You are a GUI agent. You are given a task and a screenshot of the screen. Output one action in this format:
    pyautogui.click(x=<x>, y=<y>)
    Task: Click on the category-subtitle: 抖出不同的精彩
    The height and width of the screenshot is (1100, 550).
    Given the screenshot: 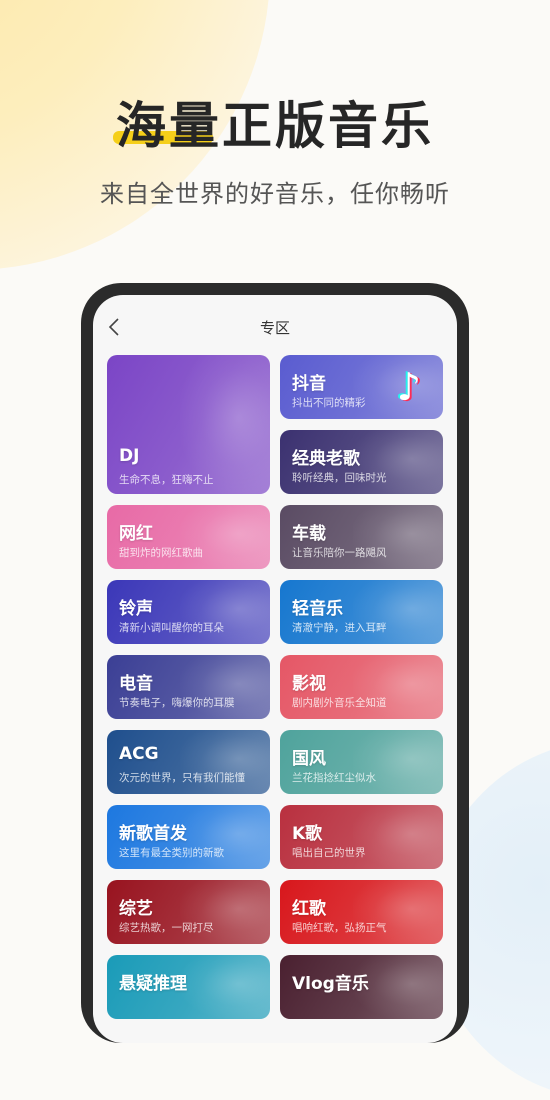 What is the action you would take?
    pyautogui.click(x=329, y=403)
    